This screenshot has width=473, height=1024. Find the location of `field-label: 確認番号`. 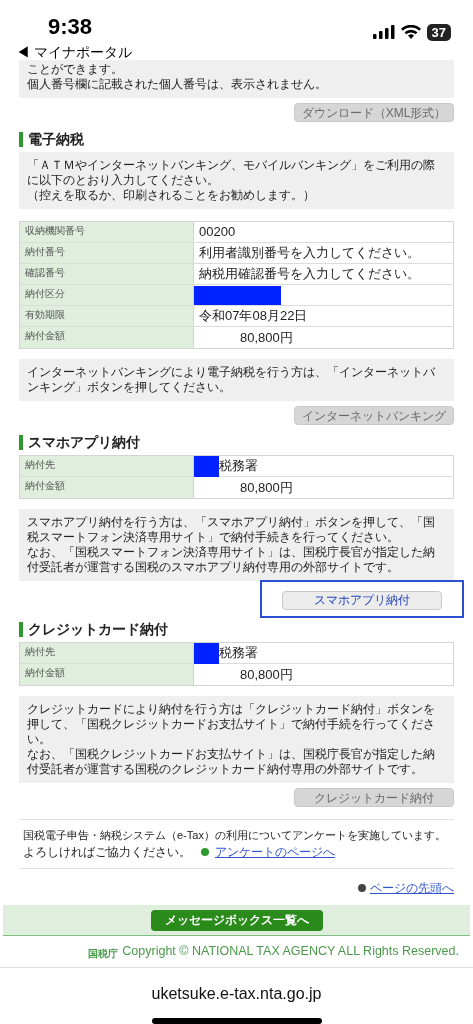

field-label: 確認番号 is located at coordinates (107, 274).